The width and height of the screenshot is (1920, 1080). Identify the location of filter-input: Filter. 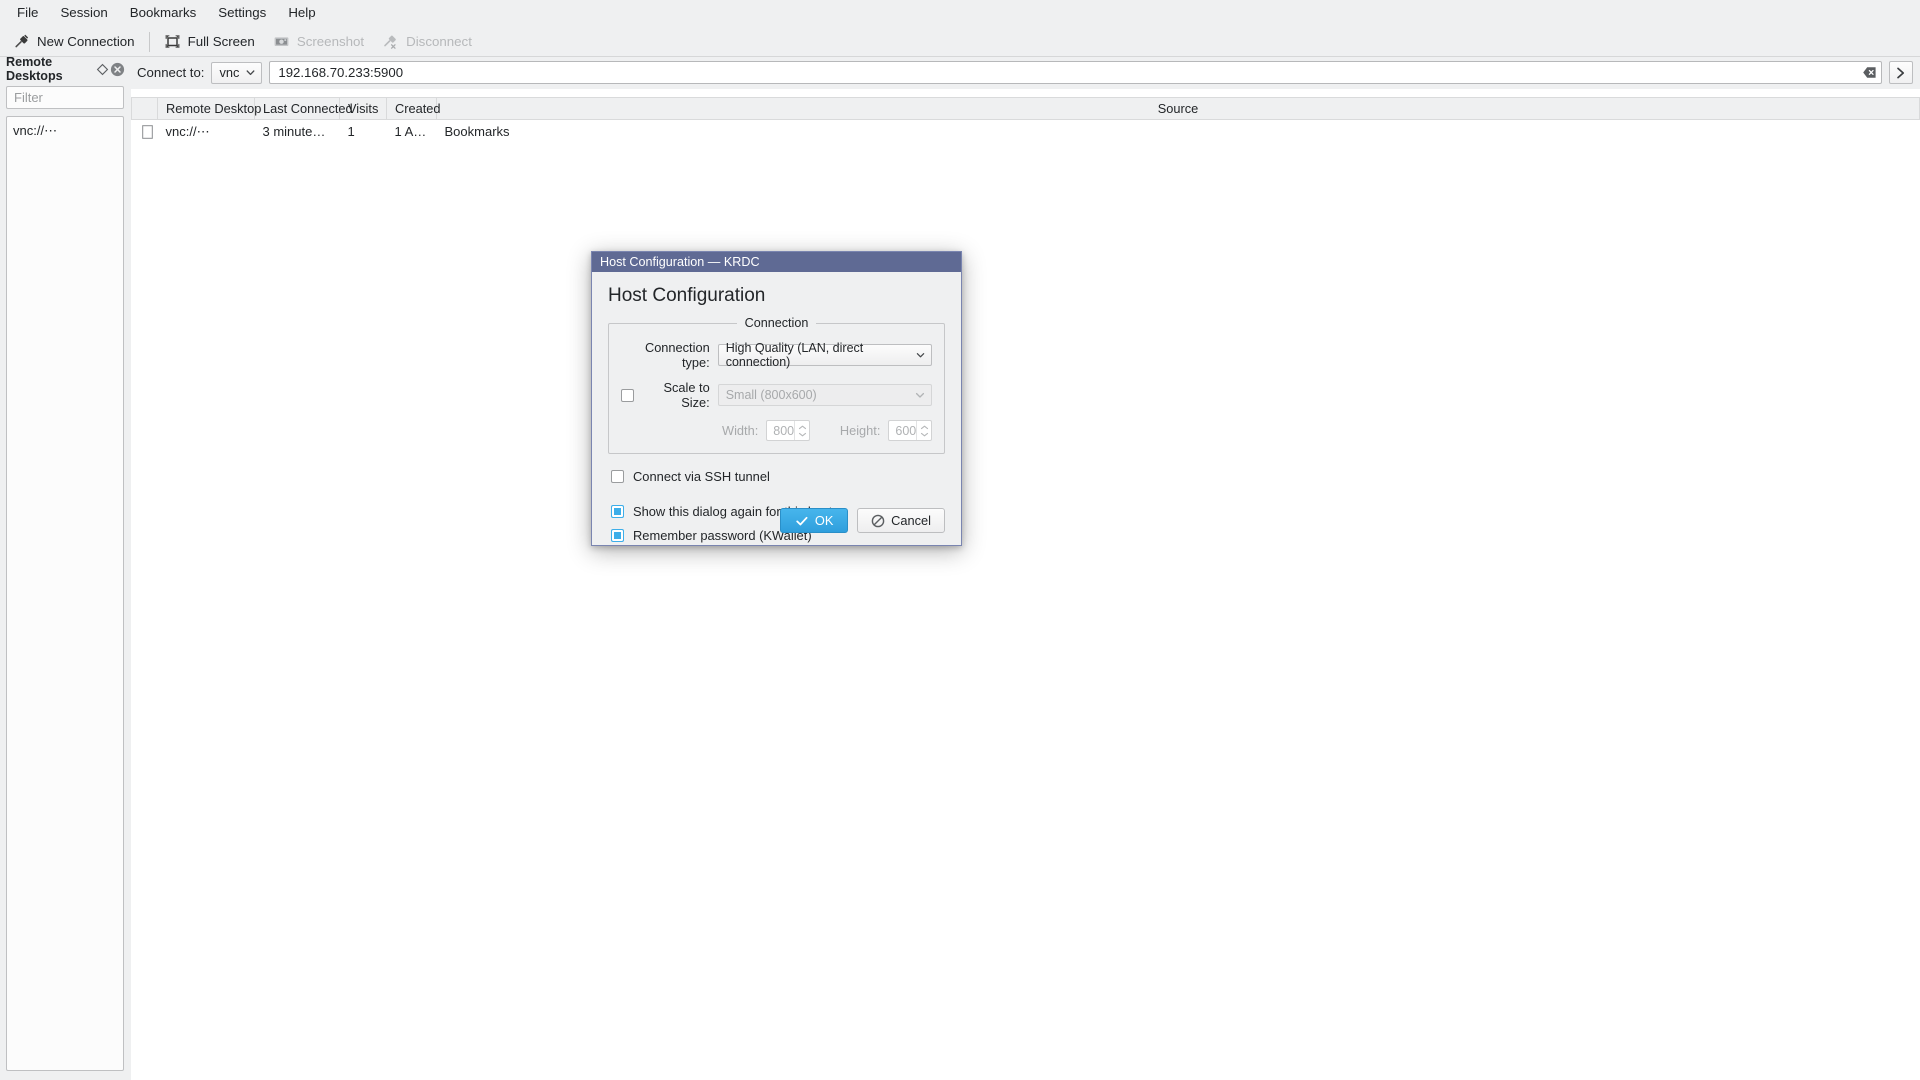
(65, 97).